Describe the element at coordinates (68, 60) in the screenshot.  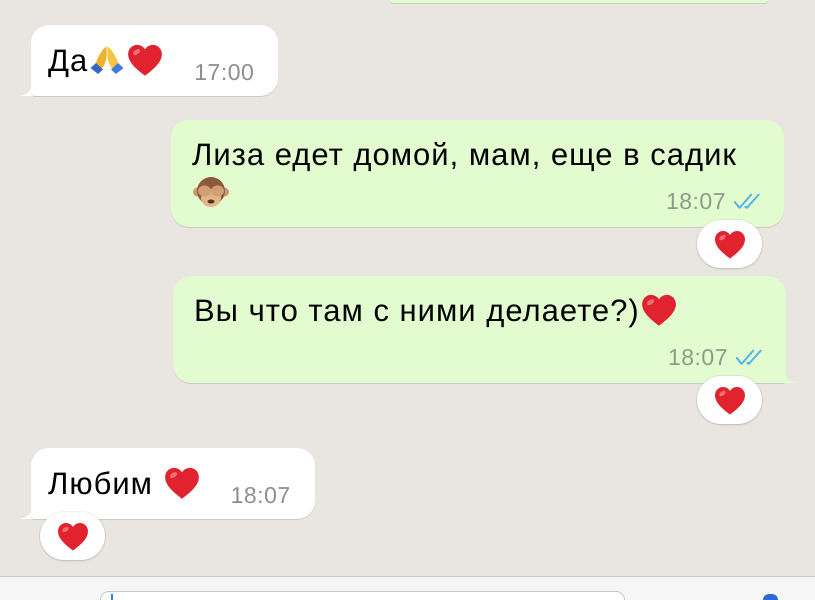
I see `message-text: Да` at that location.